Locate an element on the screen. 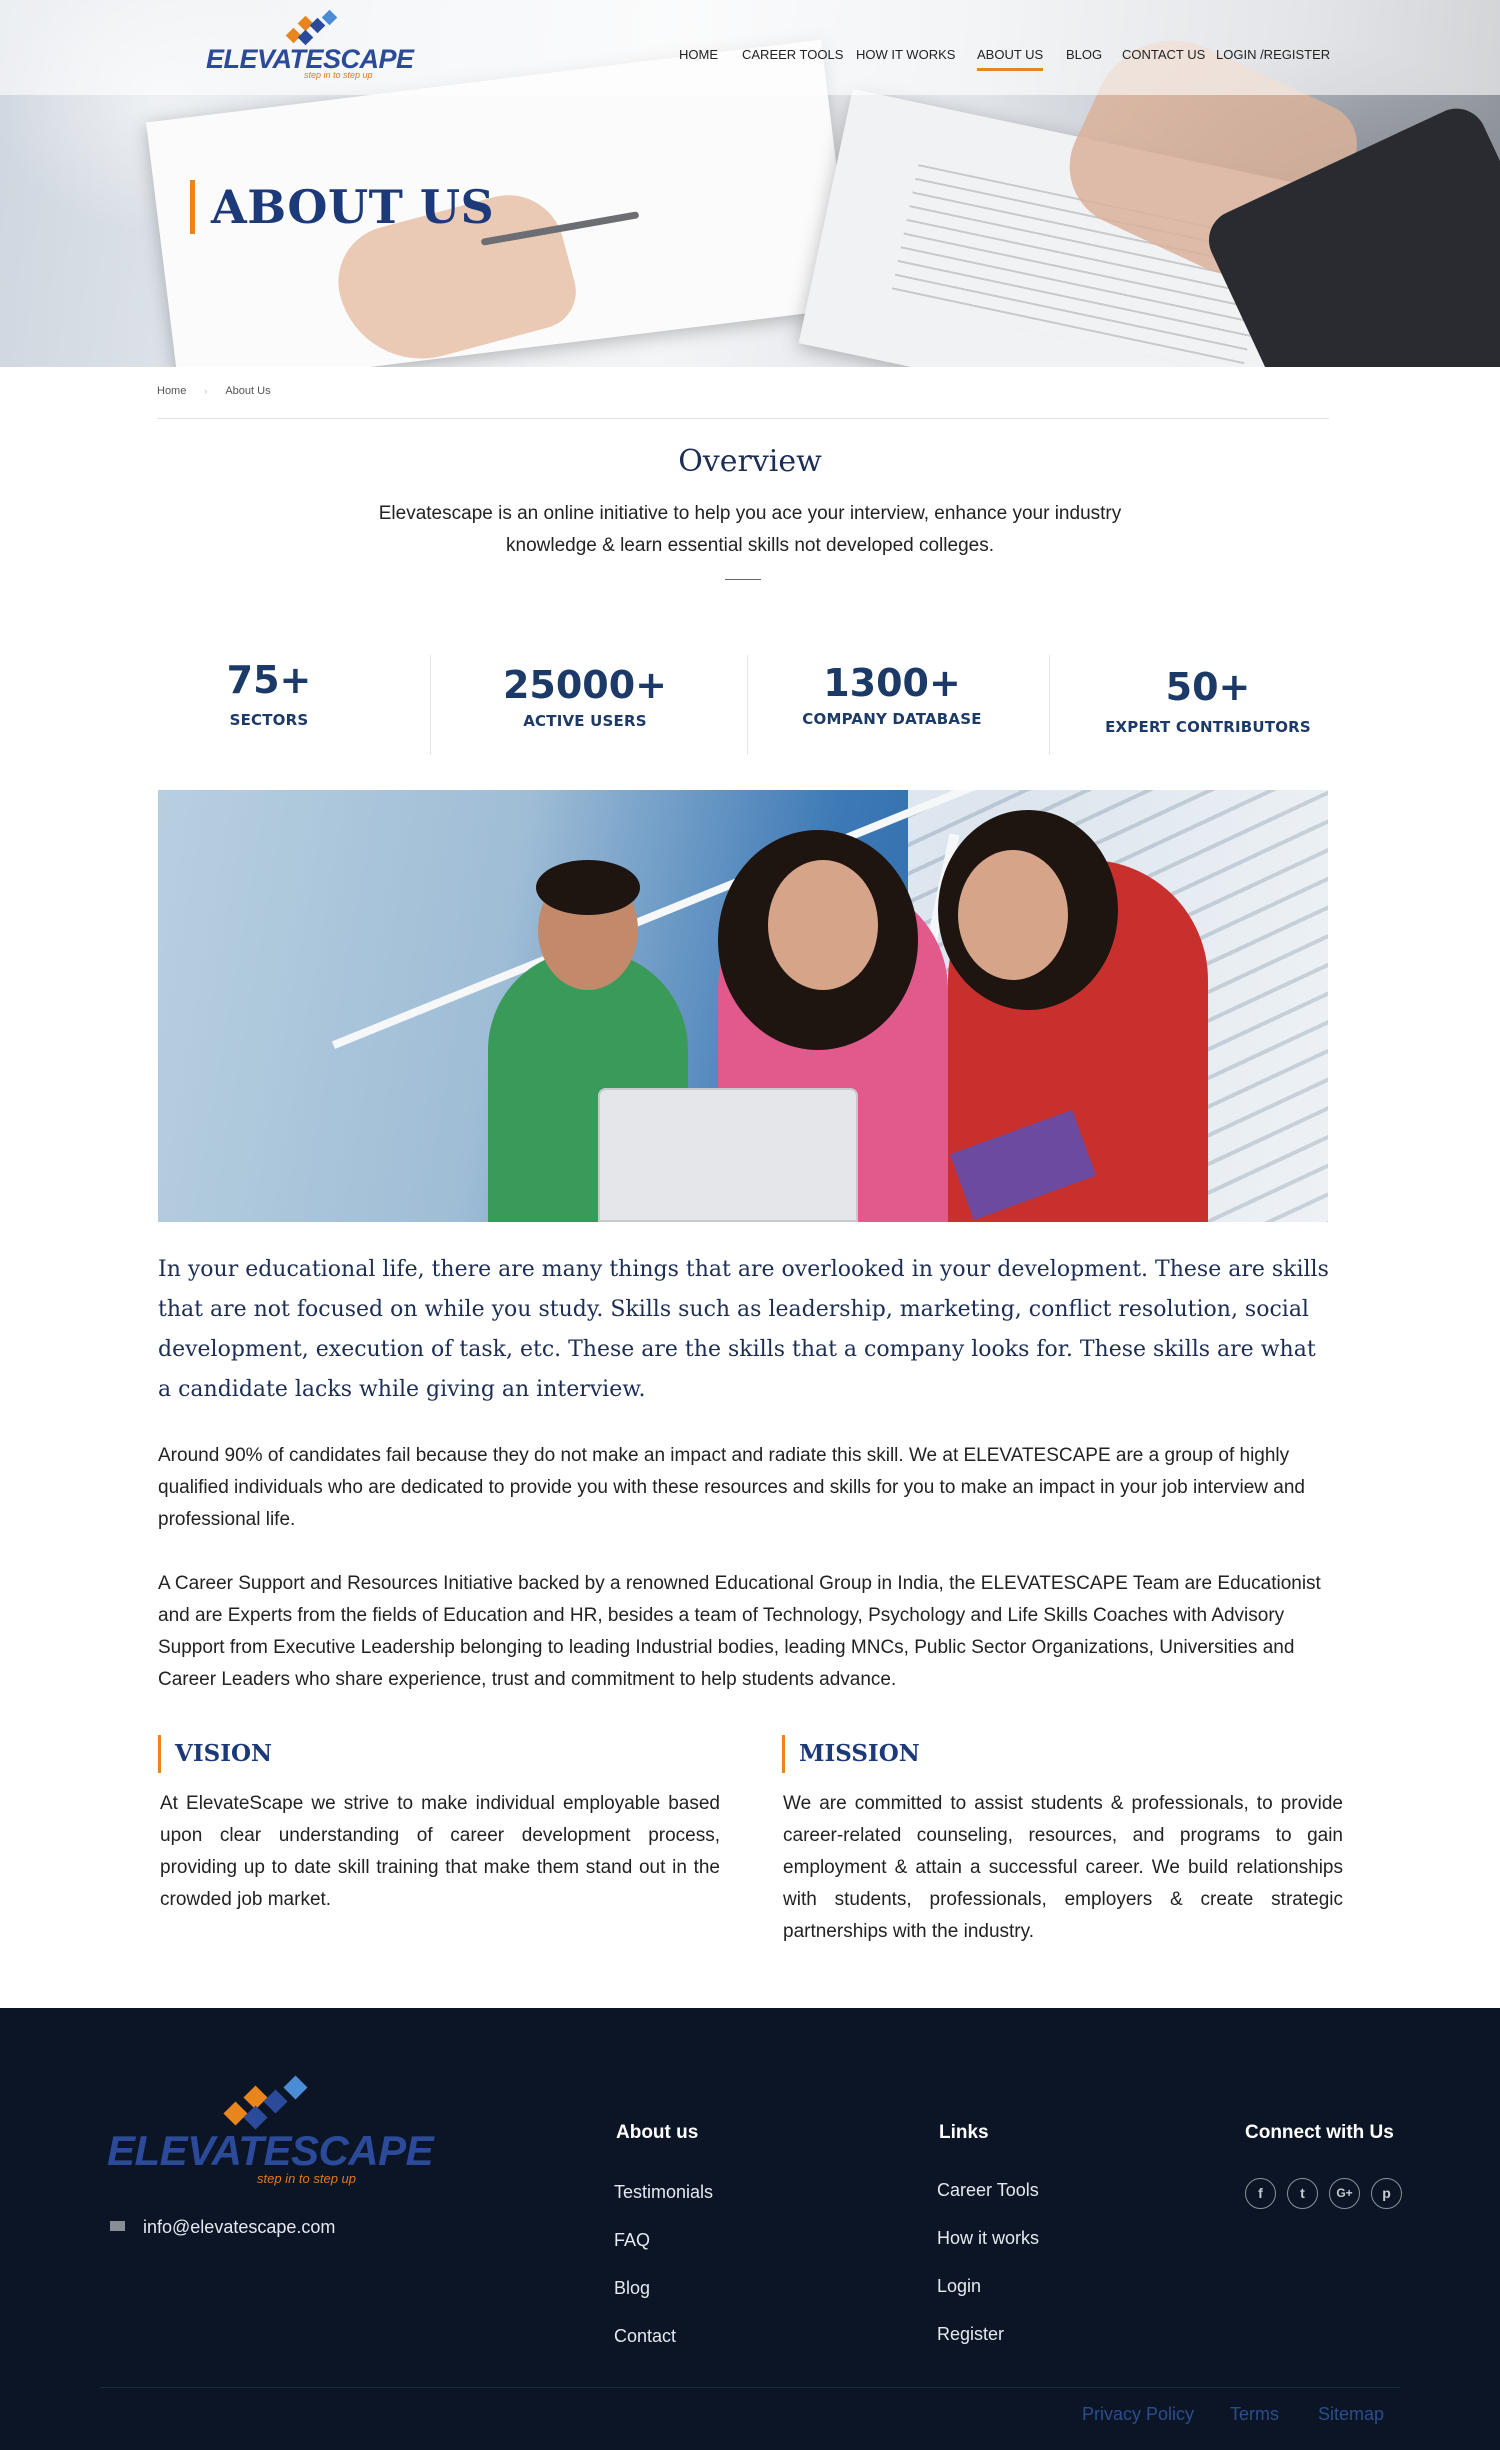 The image size is (1500, 2450). footer-link-blog: Blog is located at coordinates (632, 2288).